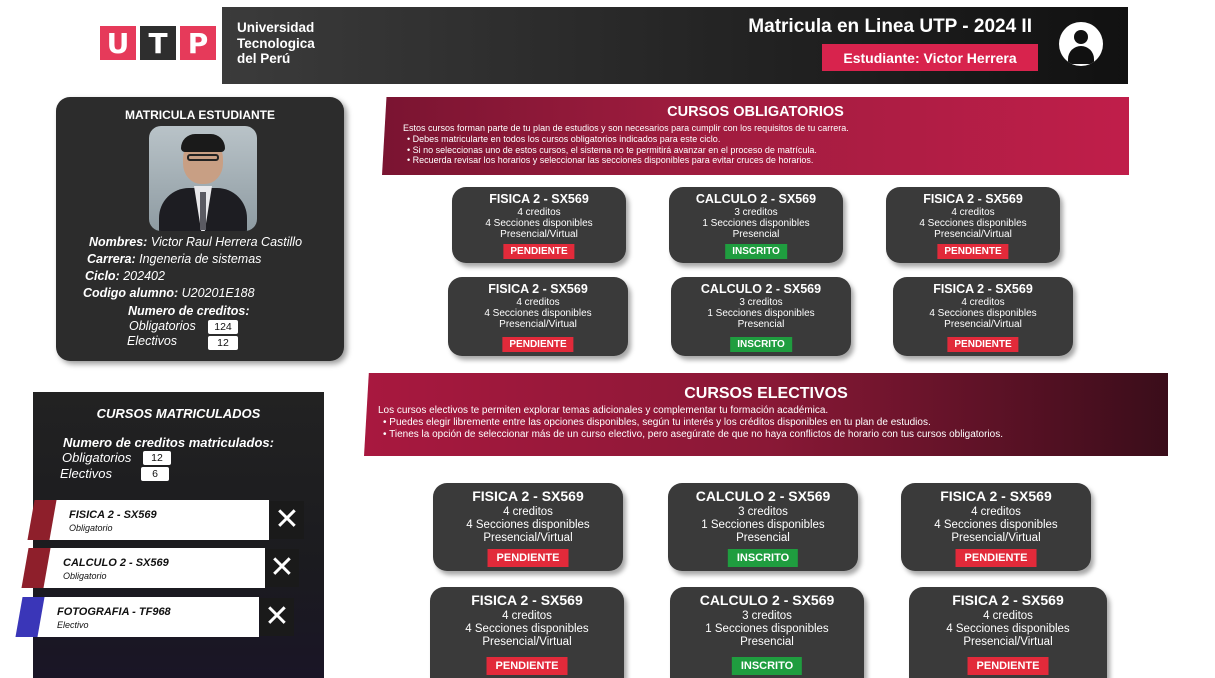 The image size is (1215, 678). Describe the element at coordinates (196, 242) in the screenshot. I see `field-nombres: Nombres: Victor Raul Herrera Castillo` at that location.